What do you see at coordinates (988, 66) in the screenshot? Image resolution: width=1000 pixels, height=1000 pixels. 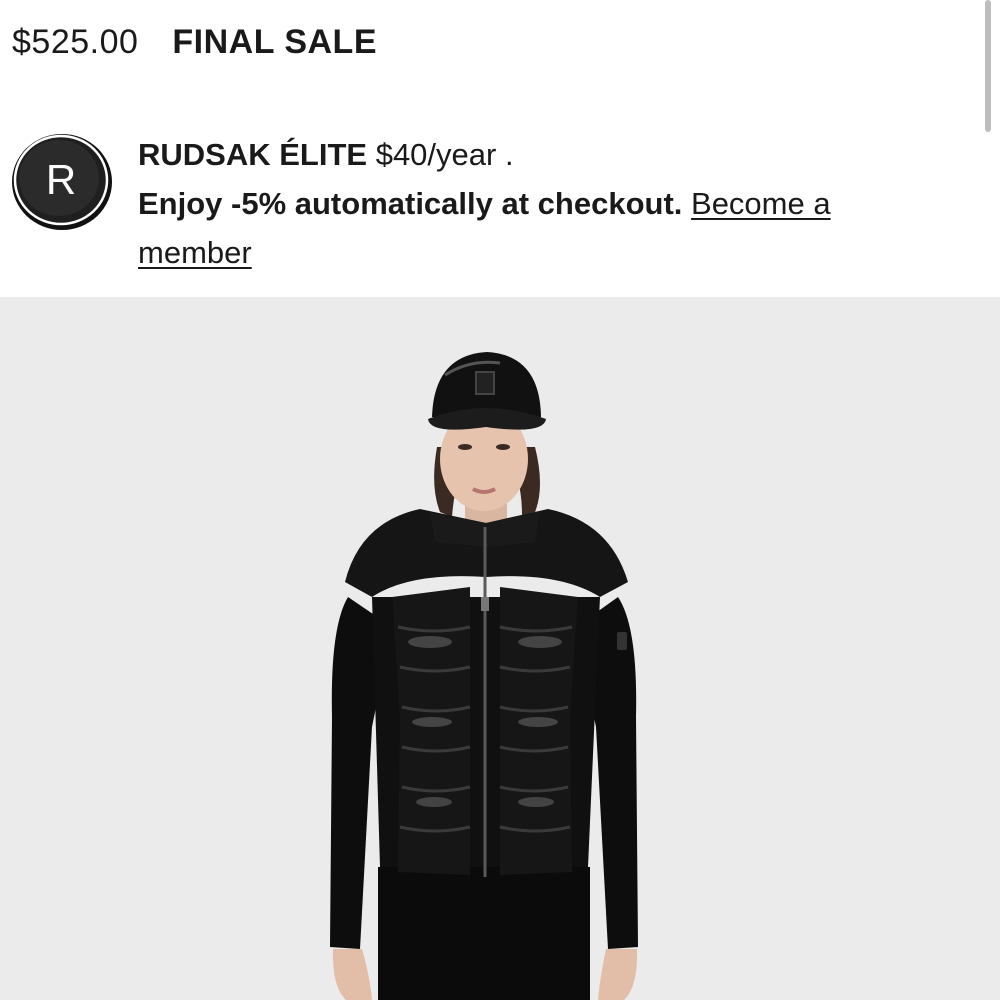 I see `scrollbar` at bounding box center [988, 66].